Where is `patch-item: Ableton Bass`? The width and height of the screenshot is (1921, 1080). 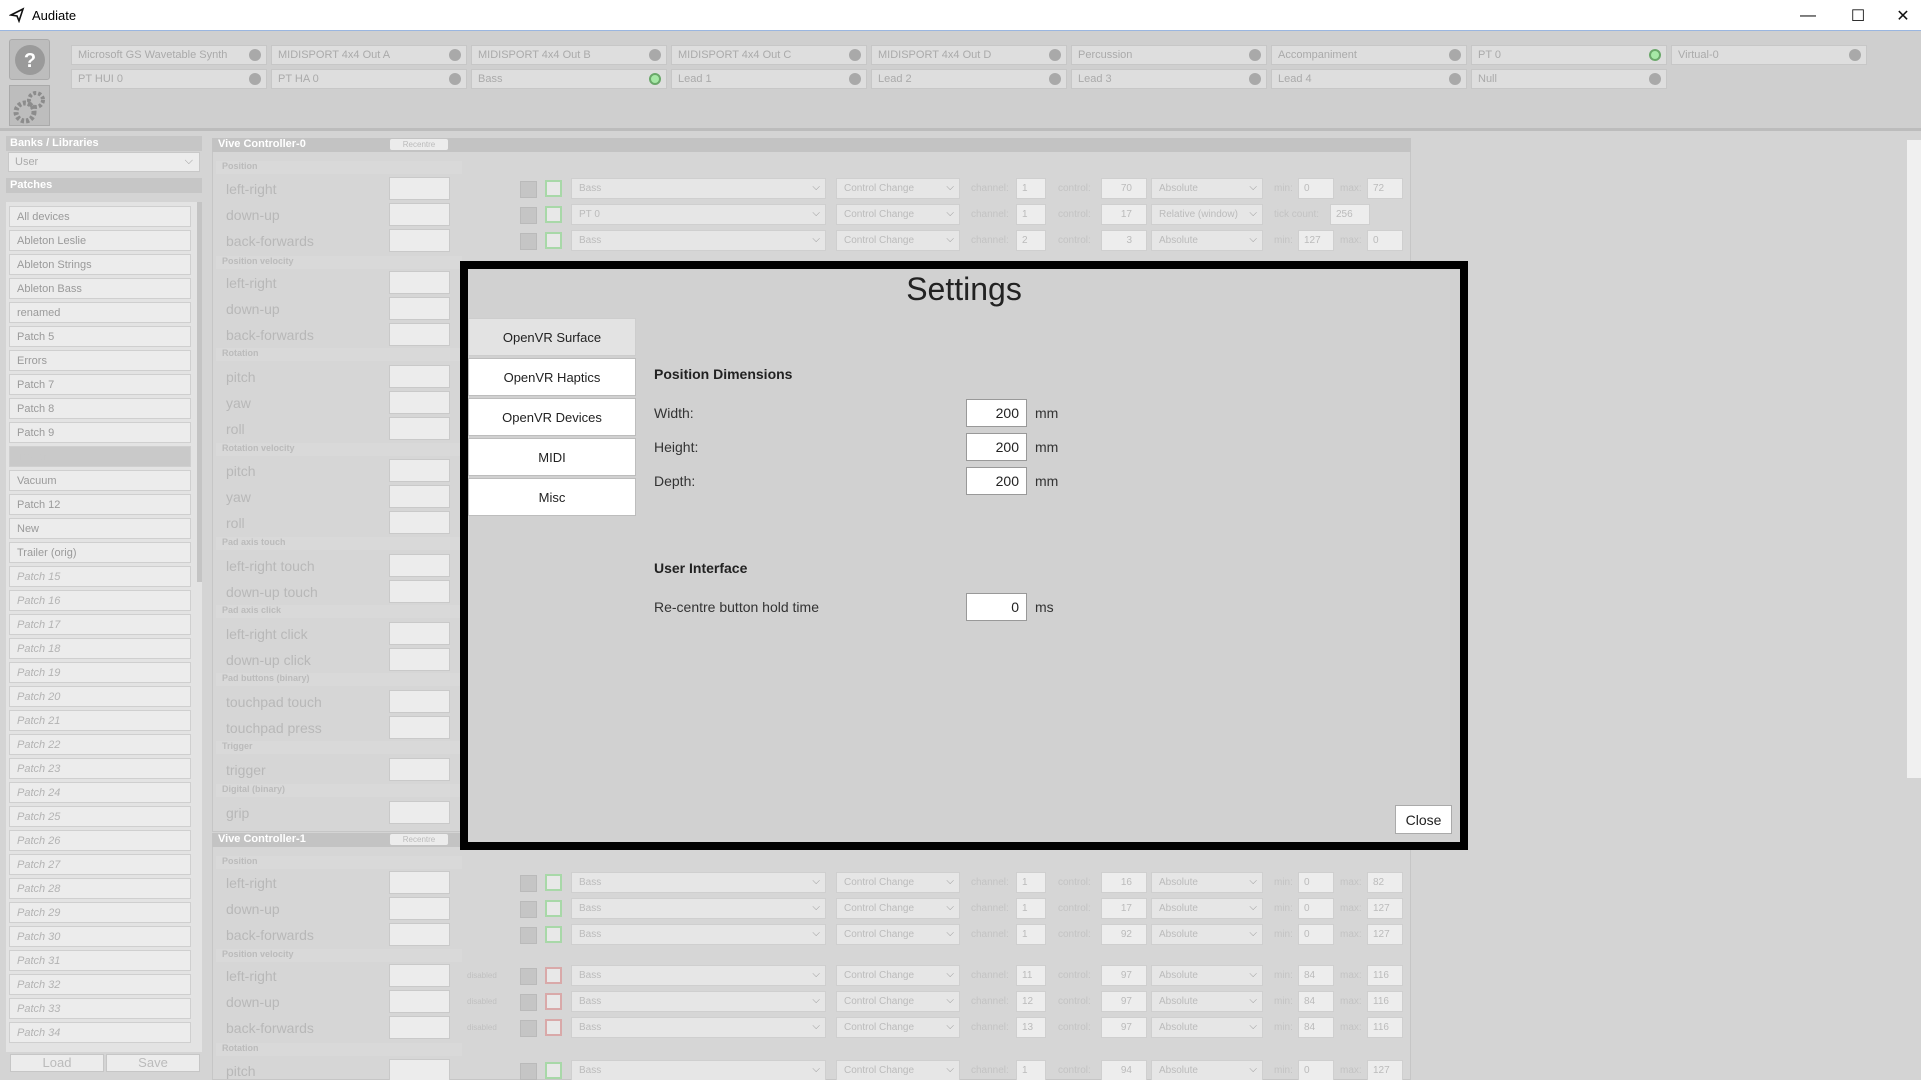 patch-item: Ableton Bass is located at coordinates (100, 288).